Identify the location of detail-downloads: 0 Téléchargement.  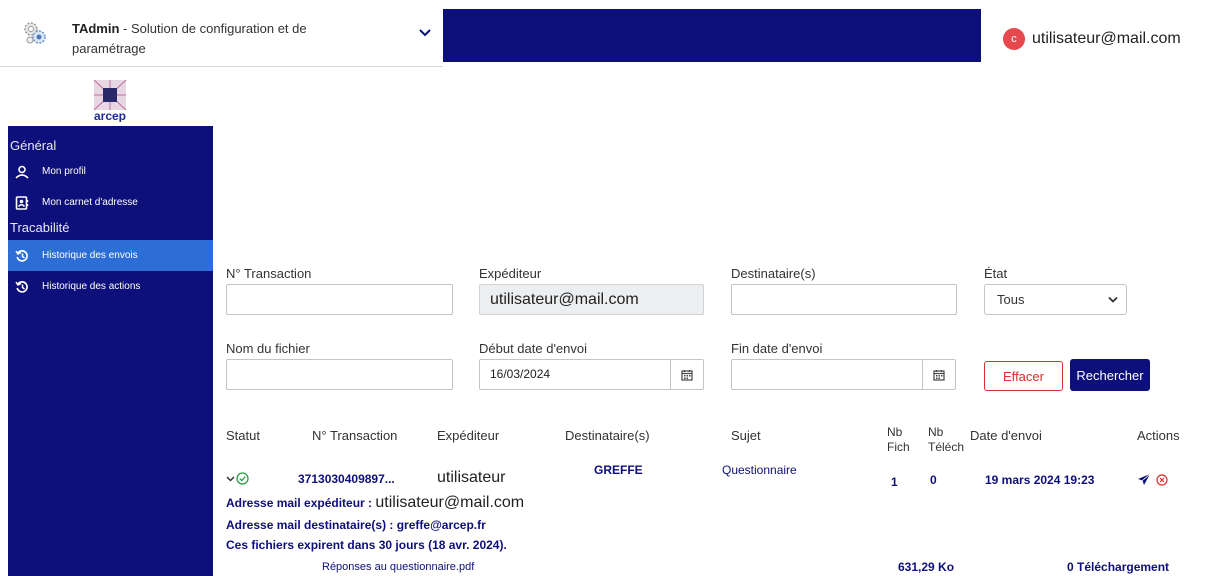
(1118, 567).